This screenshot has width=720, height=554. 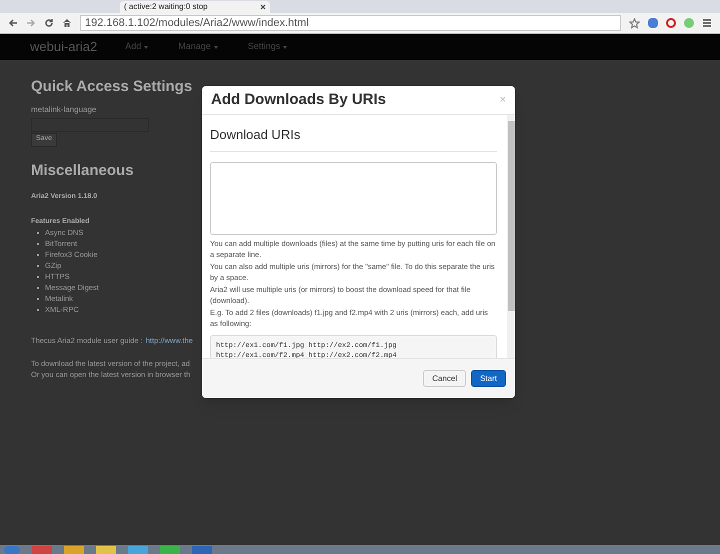 What do you see at coordinates (166, 7) in the screenshot?
I see `tab-title: ( active:2 waiting:0 stop` at bounding box center [166, 7].